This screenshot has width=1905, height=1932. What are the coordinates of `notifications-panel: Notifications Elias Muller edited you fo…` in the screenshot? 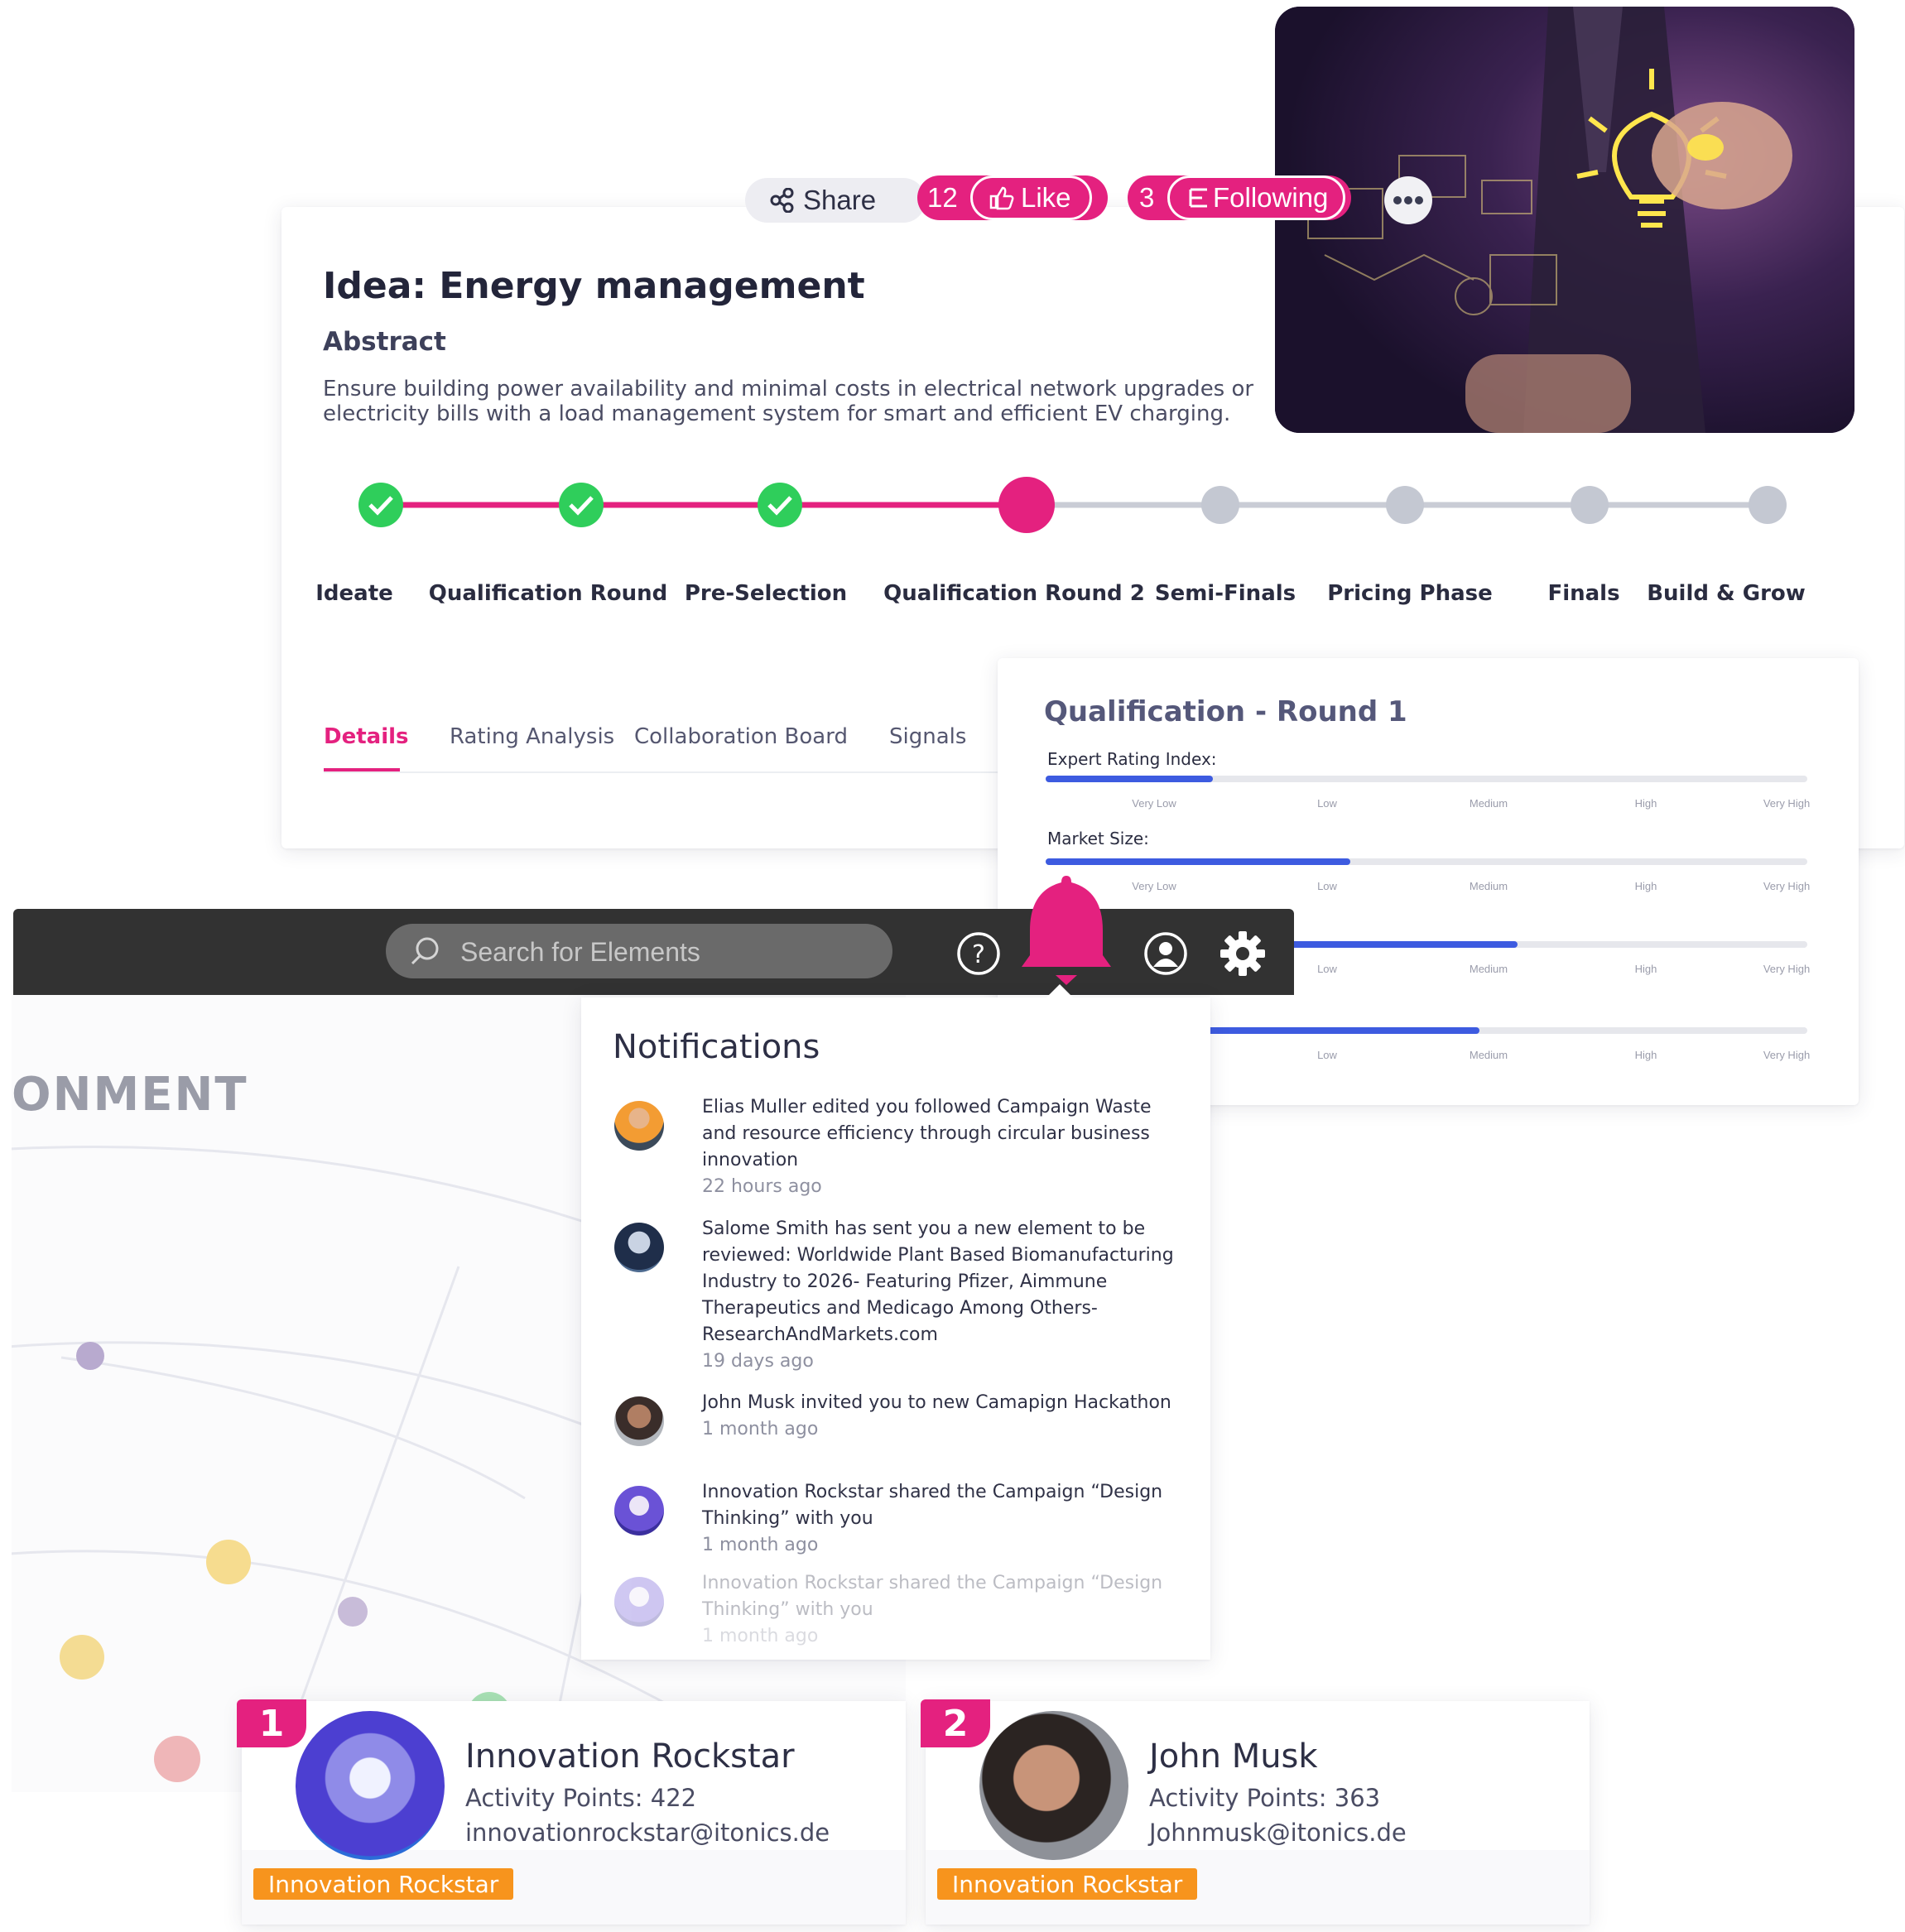 It's located at (895, 1322).